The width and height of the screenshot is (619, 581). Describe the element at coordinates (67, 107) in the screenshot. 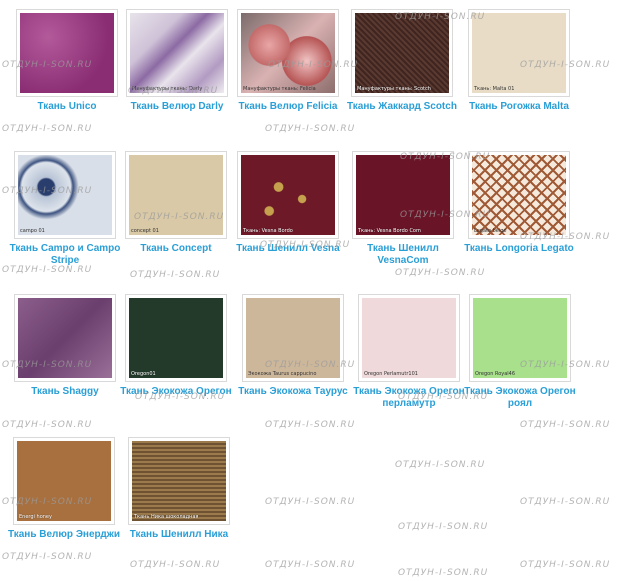

I see `fabric-name-link: Ткань Unico` at that location.